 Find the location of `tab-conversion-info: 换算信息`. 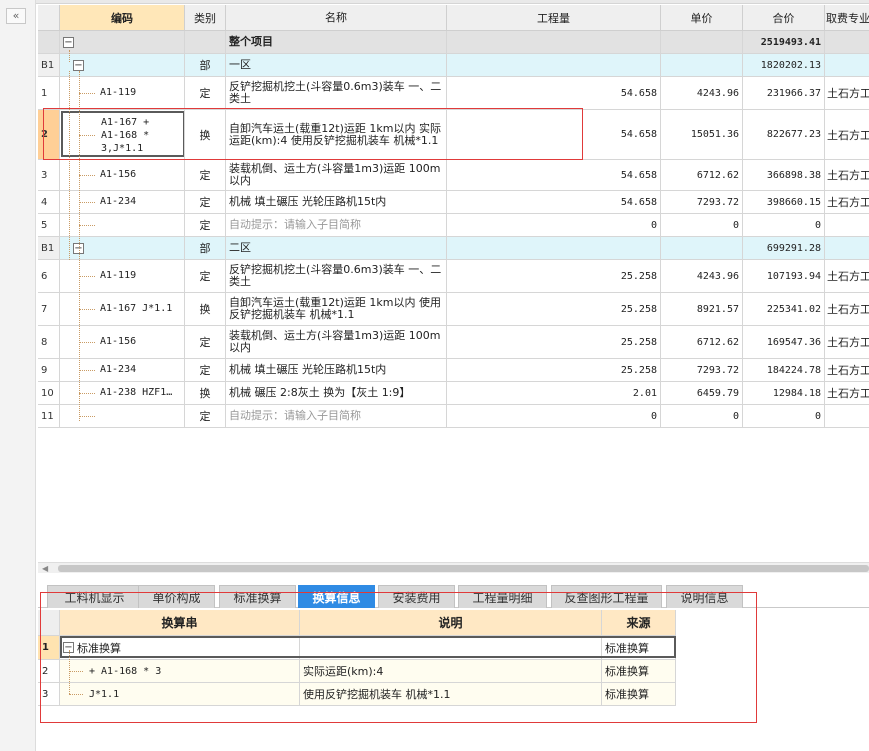

tab-conversion-info: 换算信息 is located at coordinates (336, 596).